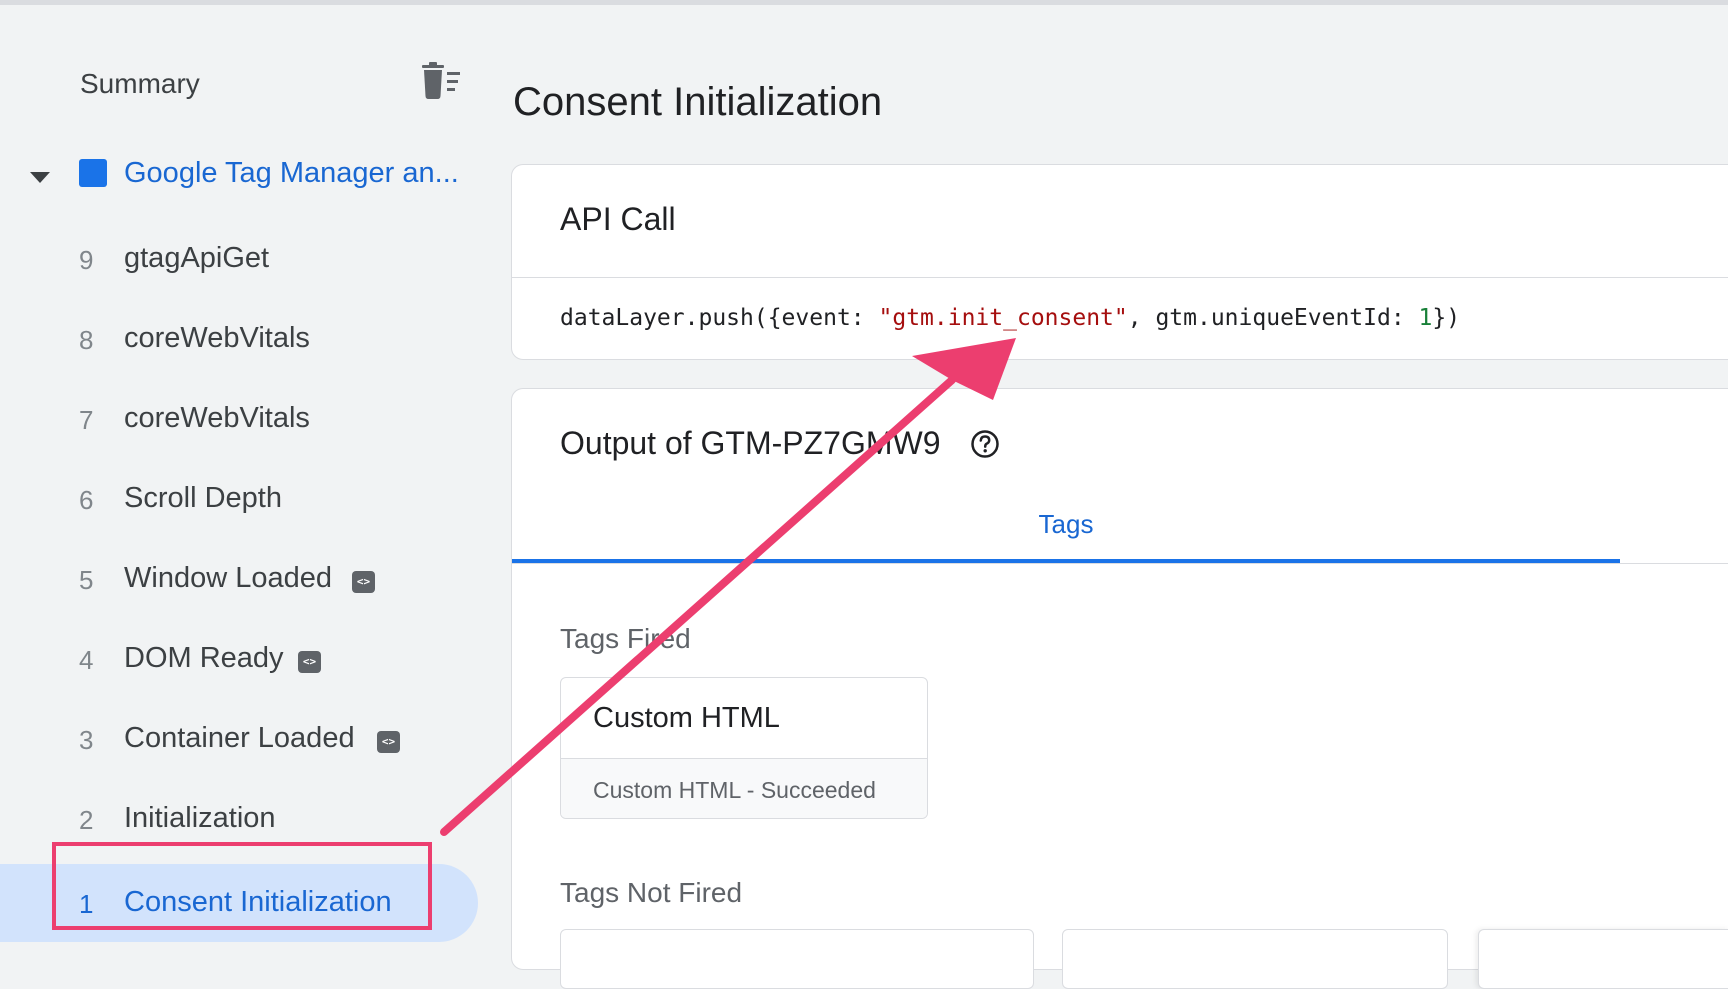  What do you see at coordinates (750, 443) in the screenshot?
I see `output-heading: Output of GTM-PZ7GMW9` at bounding box center [750, 443].